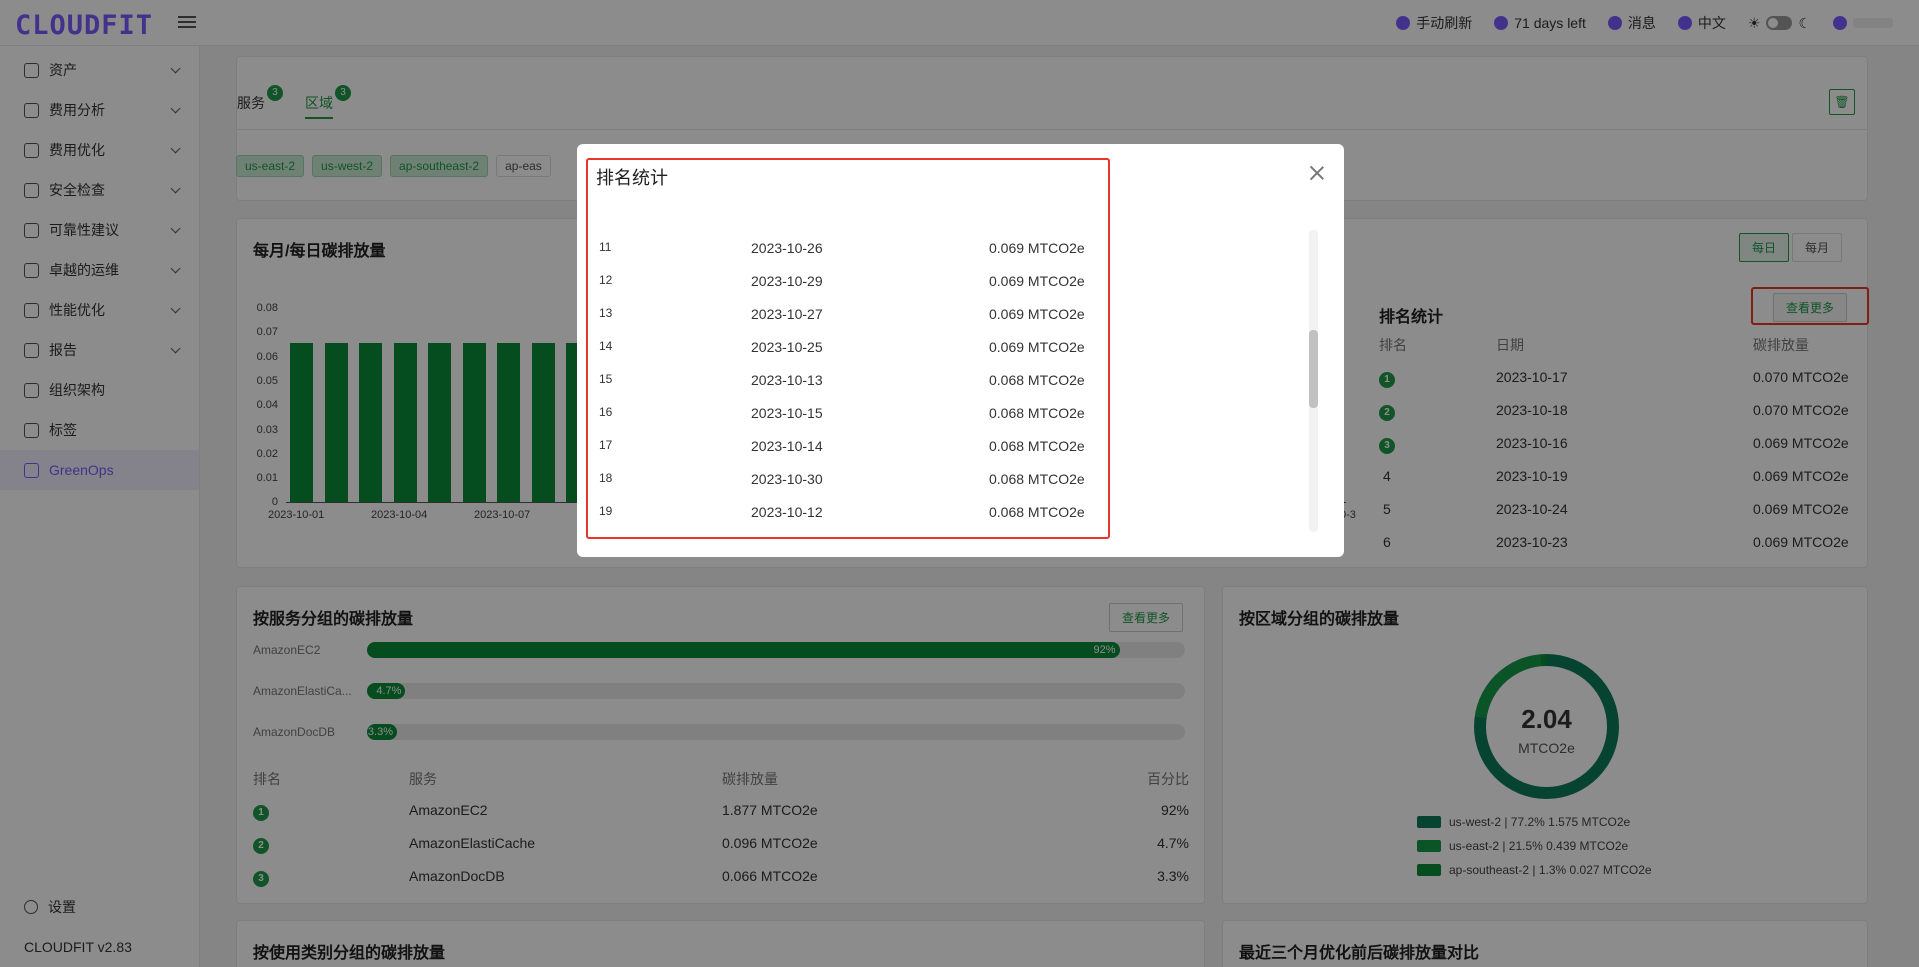 The image size is (1919, 967). Describe the element at coordinates (879, 322) in the screenshot. I see `modal-row: 13 2023-10-27 0.069 MTCO2e` at that location.